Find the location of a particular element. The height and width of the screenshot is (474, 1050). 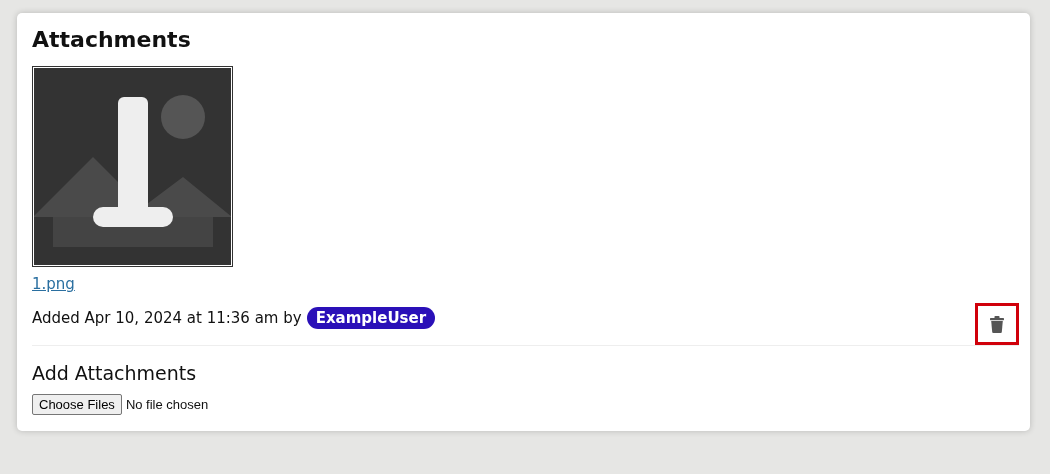

section-title: Add Attachments is located at coordinates (115, 373).